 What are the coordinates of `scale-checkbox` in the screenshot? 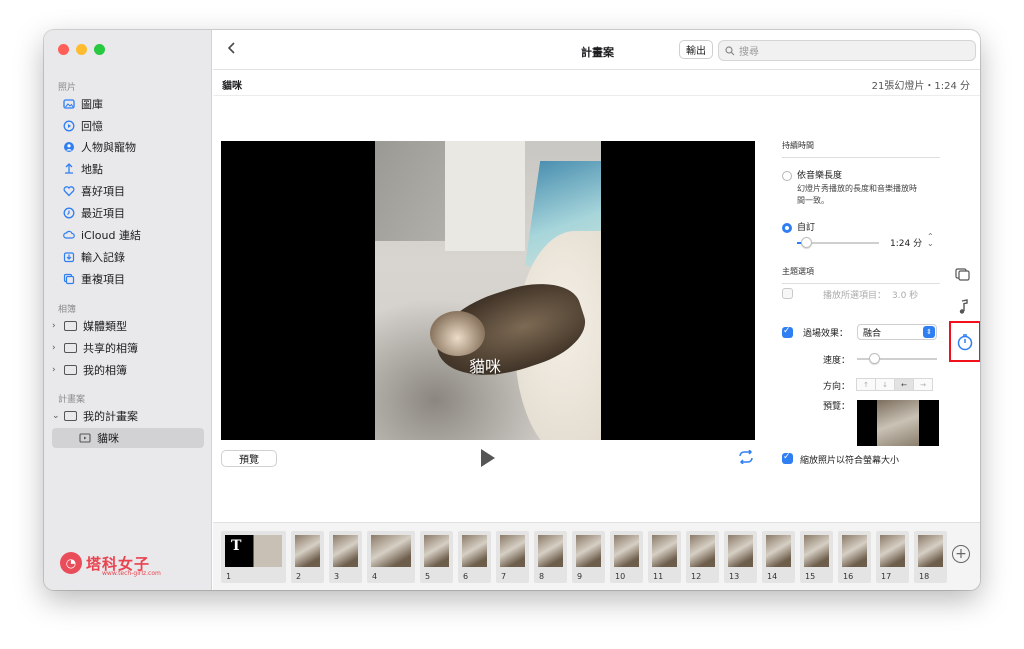 It's located at (787, 458).